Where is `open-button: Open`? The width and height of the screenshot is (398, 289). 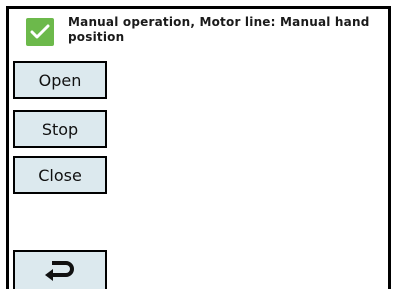 open-button: Open is located at coordinates (60, 80).